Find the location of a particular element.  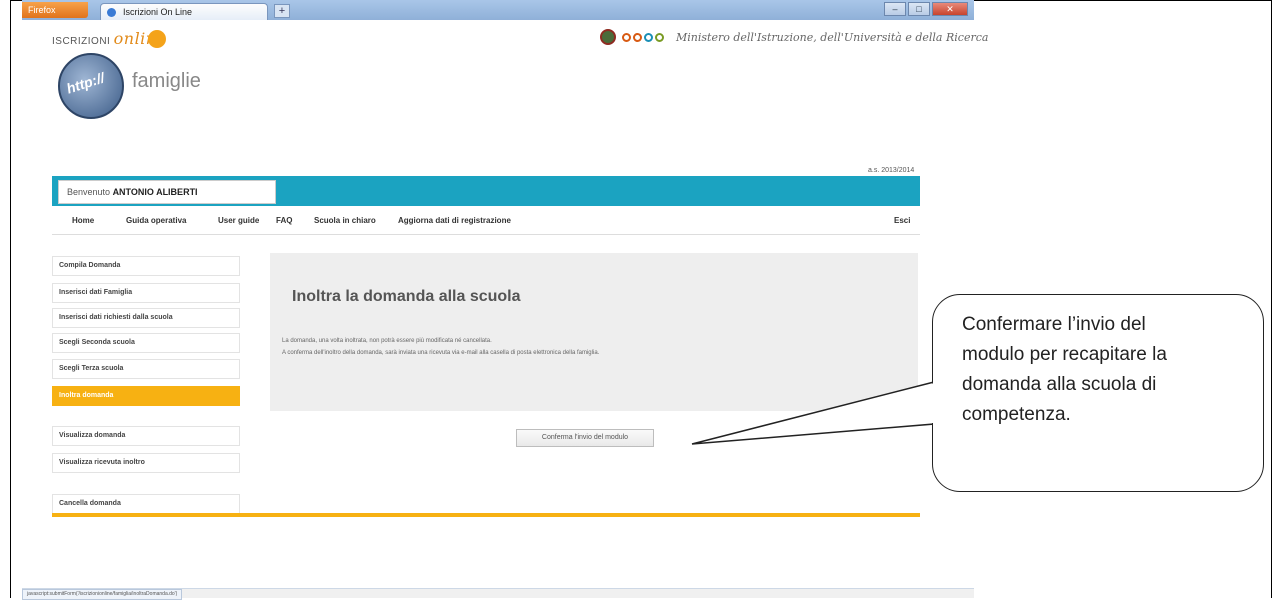

callout-line-1: Confermare l’invio del is located at coordinates (1054, 324).